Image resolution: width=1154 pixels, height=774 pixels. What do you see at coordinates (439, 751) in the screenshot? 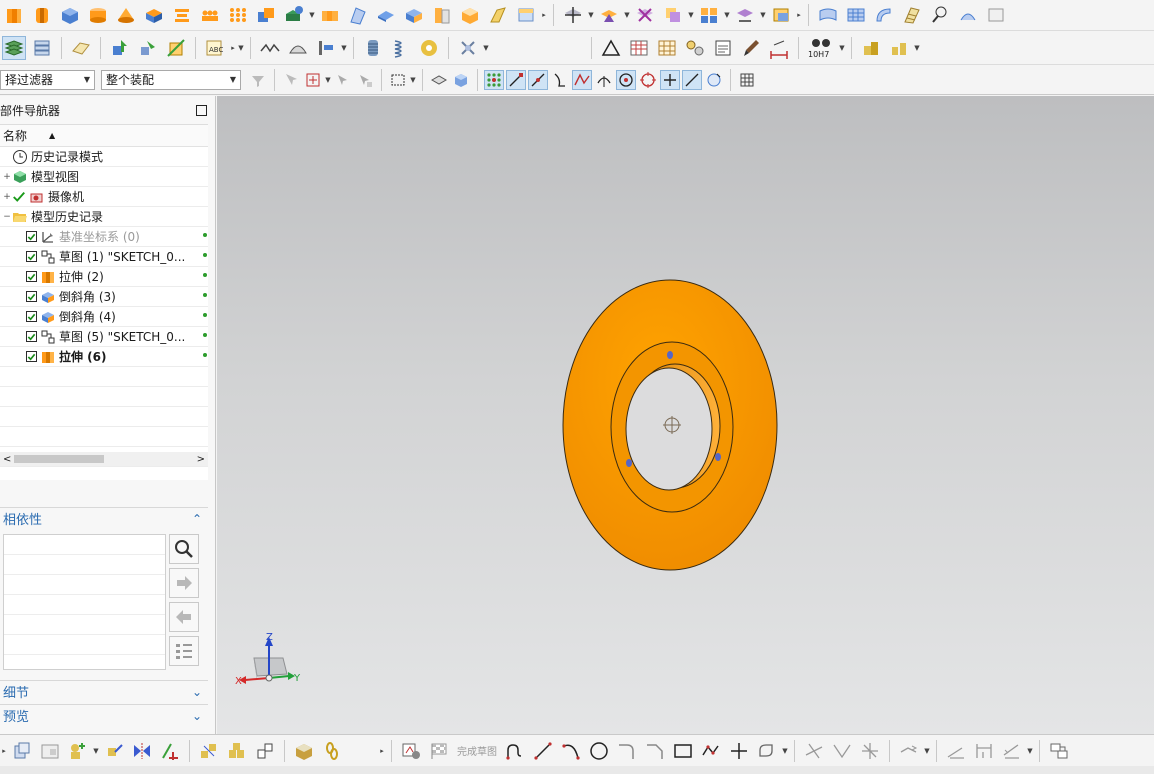
I see `finish-sketch-flag-icon` at bounding box center [439, 751].